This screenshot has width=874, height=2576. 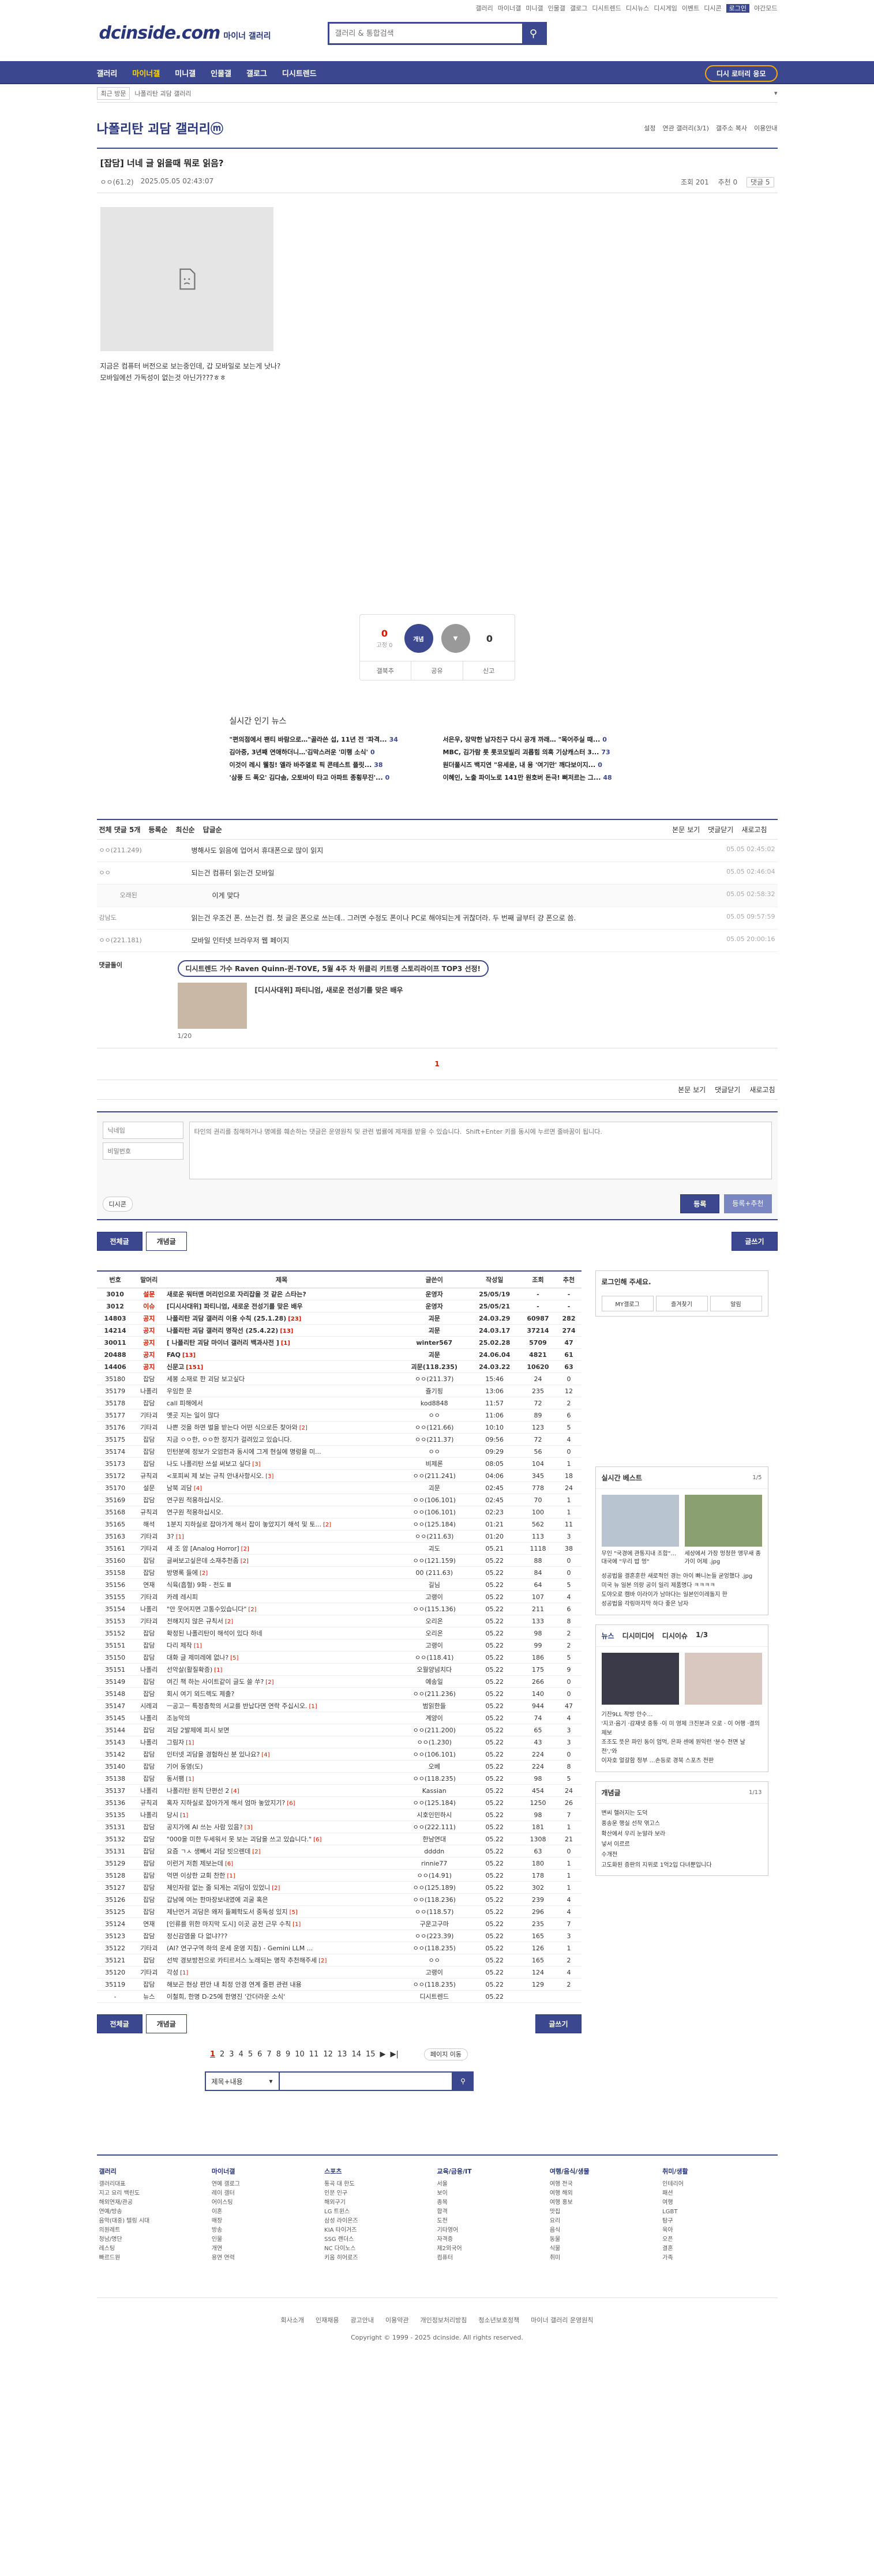 What do you see at coordinates (690, 8) in the screenshot?
I see `top-link: 이벤트` at bounding box center [690, 8].